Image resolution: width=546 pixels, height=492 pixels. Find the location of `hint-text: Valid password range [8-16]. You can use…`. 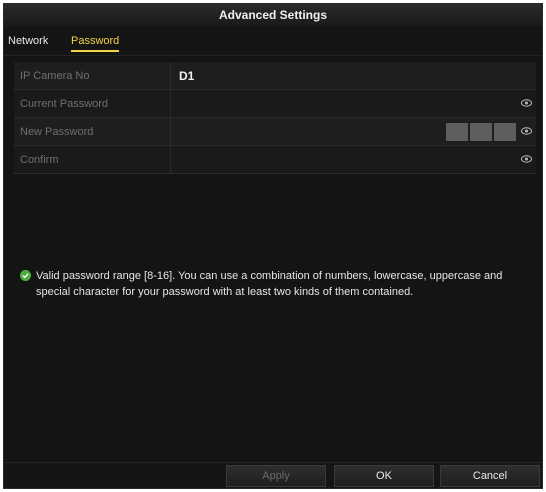

hint-text: Valid password range [8-16]. You can use… is located at coordinates (269, 284).